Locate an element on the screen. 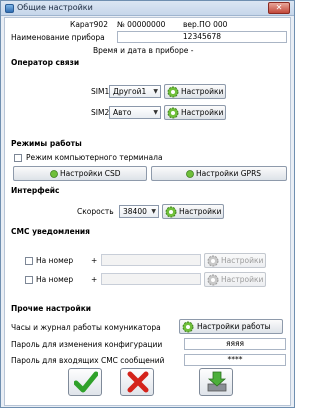 Image resolution: width=320 pixels, height=408 pixels. interface-settings-button: Настройки is located at coordinates (193, 211).